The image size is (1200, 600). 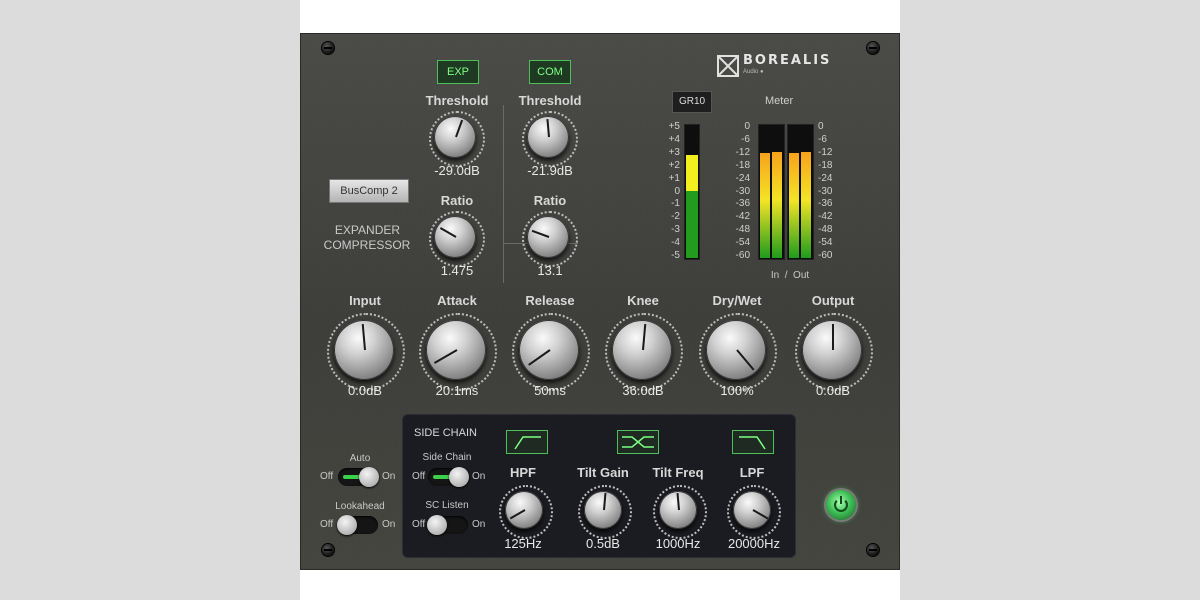 What do you see at coordinates (675, 217) in the screenshot?
I see `gr-scale-tick-label: -2` at bounding box center [675, 217].